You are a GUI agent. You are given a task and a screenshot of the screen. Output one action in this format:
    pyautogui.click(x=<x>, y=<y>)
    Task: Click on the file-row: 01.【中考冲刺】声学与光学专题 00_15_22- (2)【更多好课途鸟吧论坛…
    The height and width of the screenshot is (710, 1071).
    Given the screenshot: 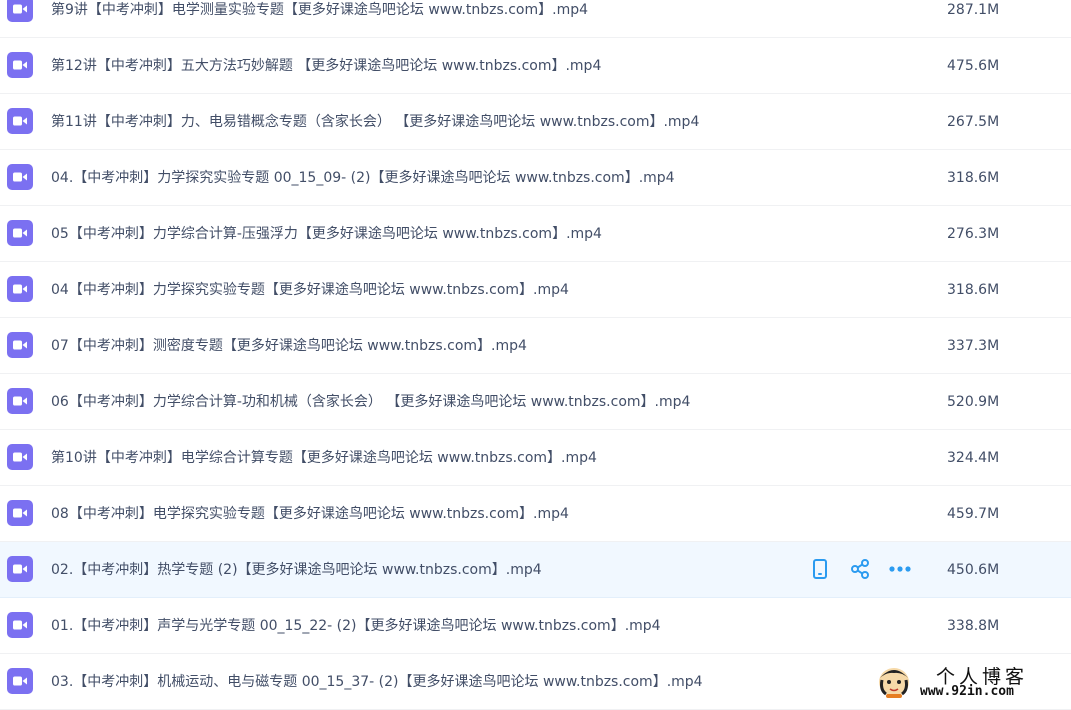 What is the action you would take?
    pyautogui.click(x=535, y=626)
    